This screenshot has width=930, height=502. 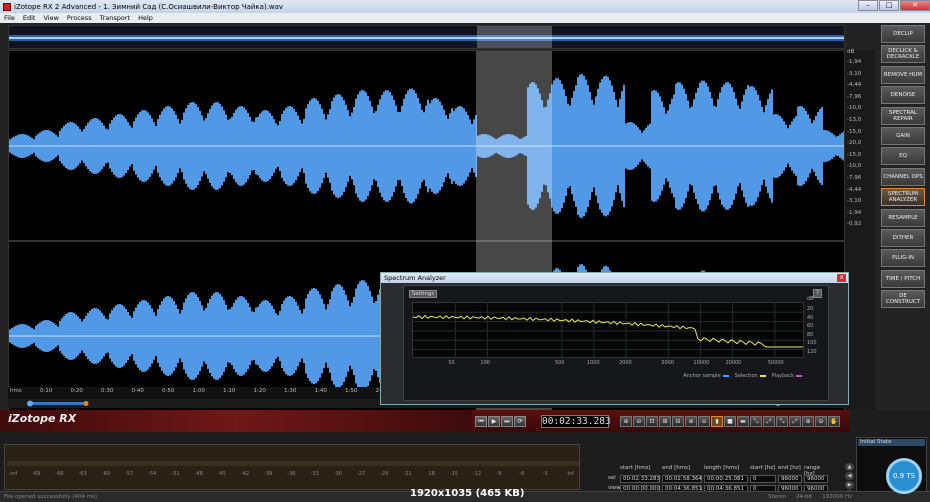 What do you see at coordinates (746, 376) in the screenshot?
I see `legend-selection-label: Selection` at bounding box center [746, 376].